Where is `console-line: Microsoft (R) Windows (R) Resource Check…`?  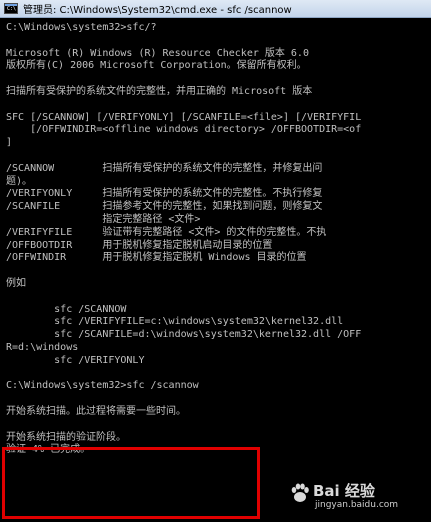 console-line: Microsoft (R) Windows (R) Resource Check… is located at coordinates (157, 53).